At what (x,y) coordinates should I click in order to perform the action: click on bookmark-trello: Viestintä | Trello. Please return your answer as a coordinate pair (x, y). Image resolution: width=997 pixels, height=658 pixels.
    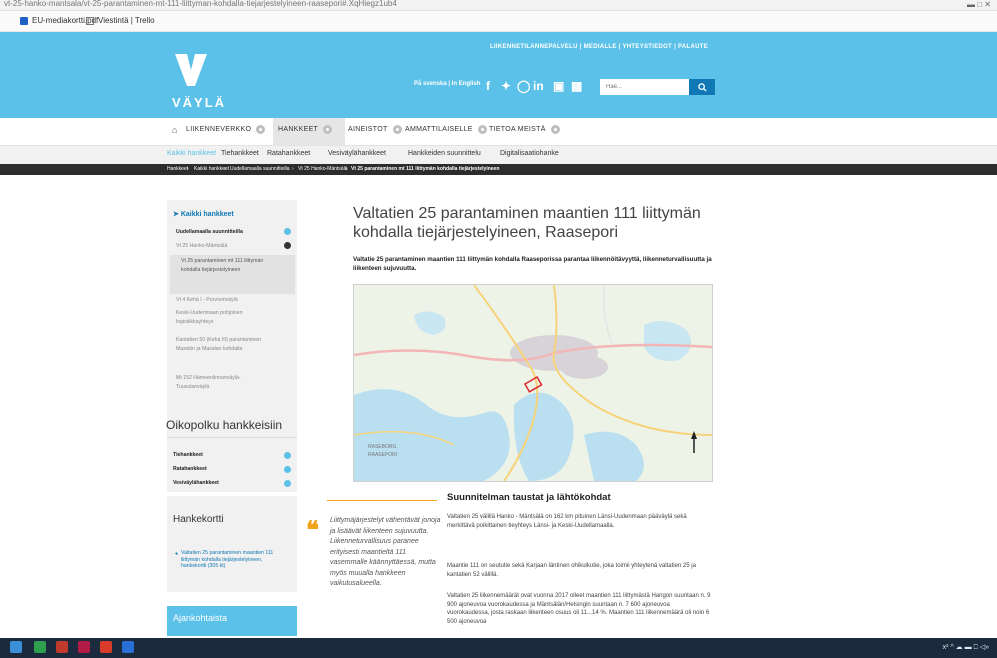
    Looking at the image, I should click on (120, 20).